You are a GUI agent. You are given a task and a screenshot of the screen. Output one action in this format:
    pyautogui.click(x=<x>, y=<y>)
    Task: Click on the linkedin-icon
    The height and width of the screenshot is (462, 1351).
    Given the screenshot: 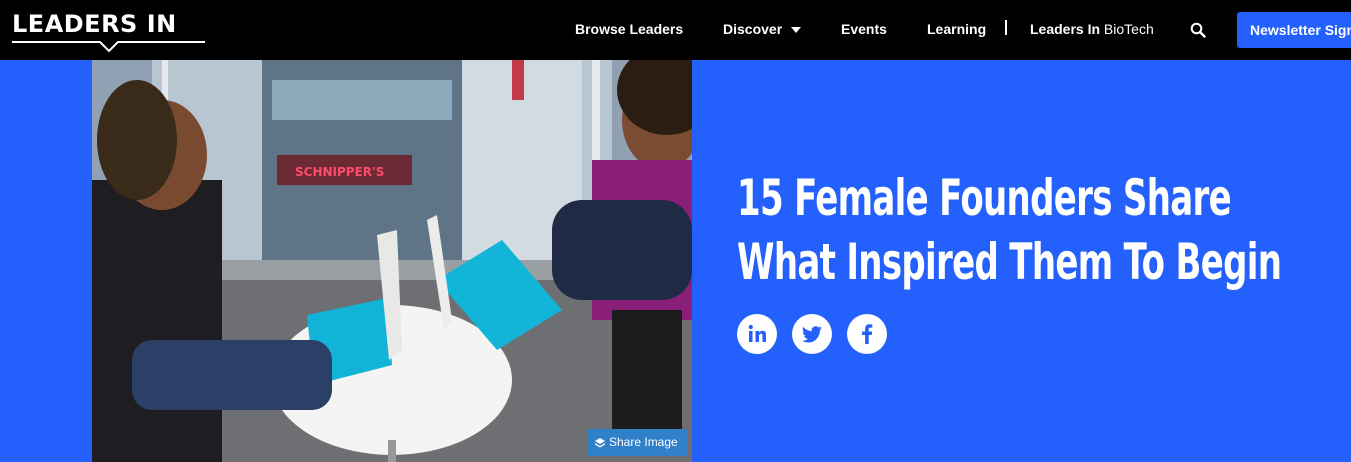 What is the action you would take?
    pyautogui.click(x=757, y=333)
    